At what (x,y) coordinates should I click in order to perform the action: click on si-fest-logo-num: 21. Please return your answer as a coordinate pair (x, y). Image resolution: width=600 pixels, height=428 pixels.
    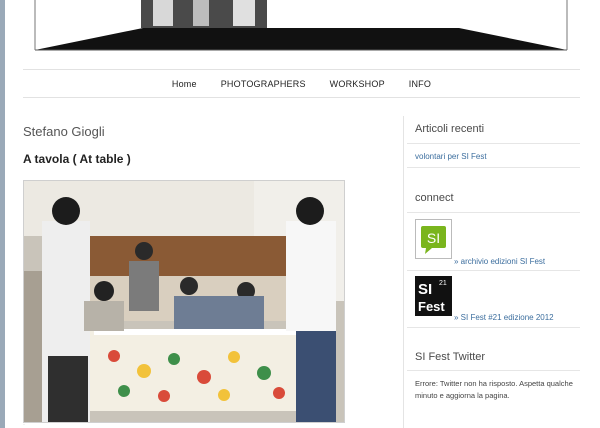
    Looking at the image, I should click on (443, 283).